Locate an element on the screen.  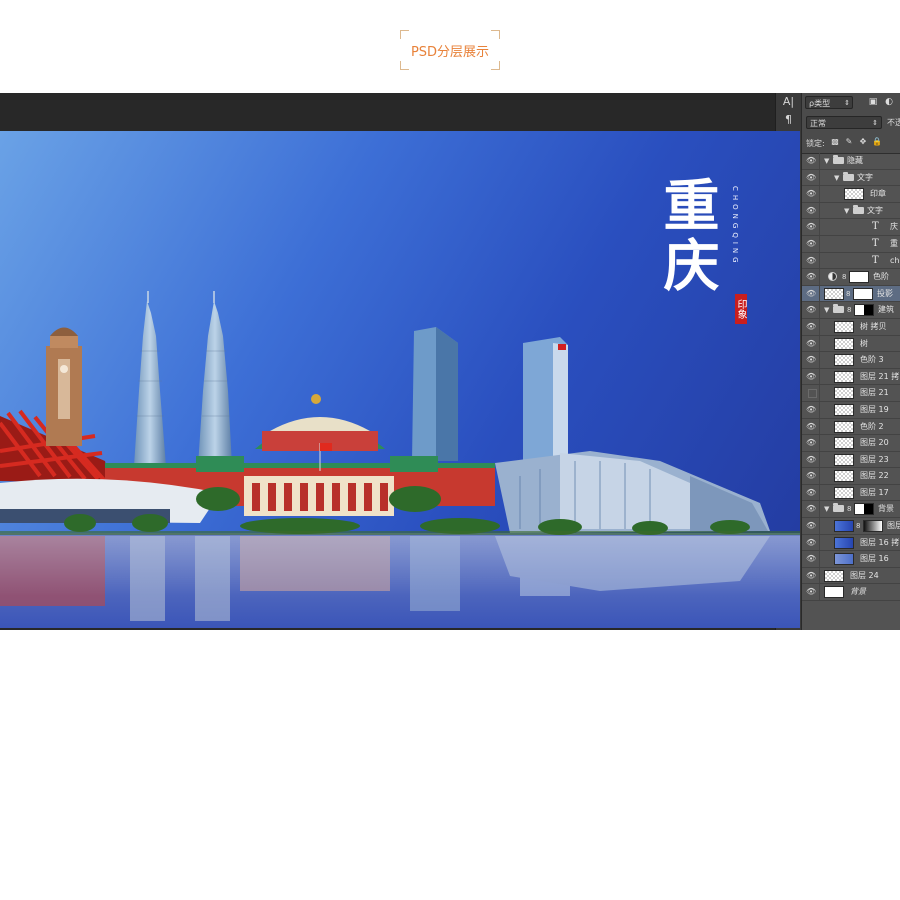
layer-row: 图层 21 is located at coordinates (851, 393).